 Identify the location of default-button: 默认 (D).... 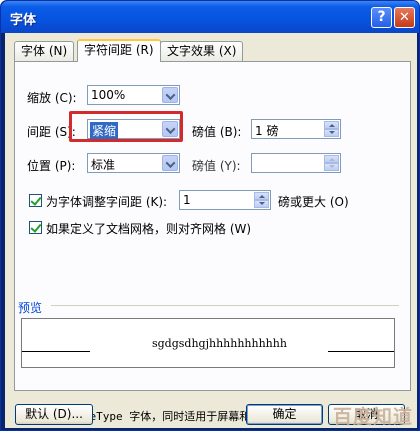
(54, 414).